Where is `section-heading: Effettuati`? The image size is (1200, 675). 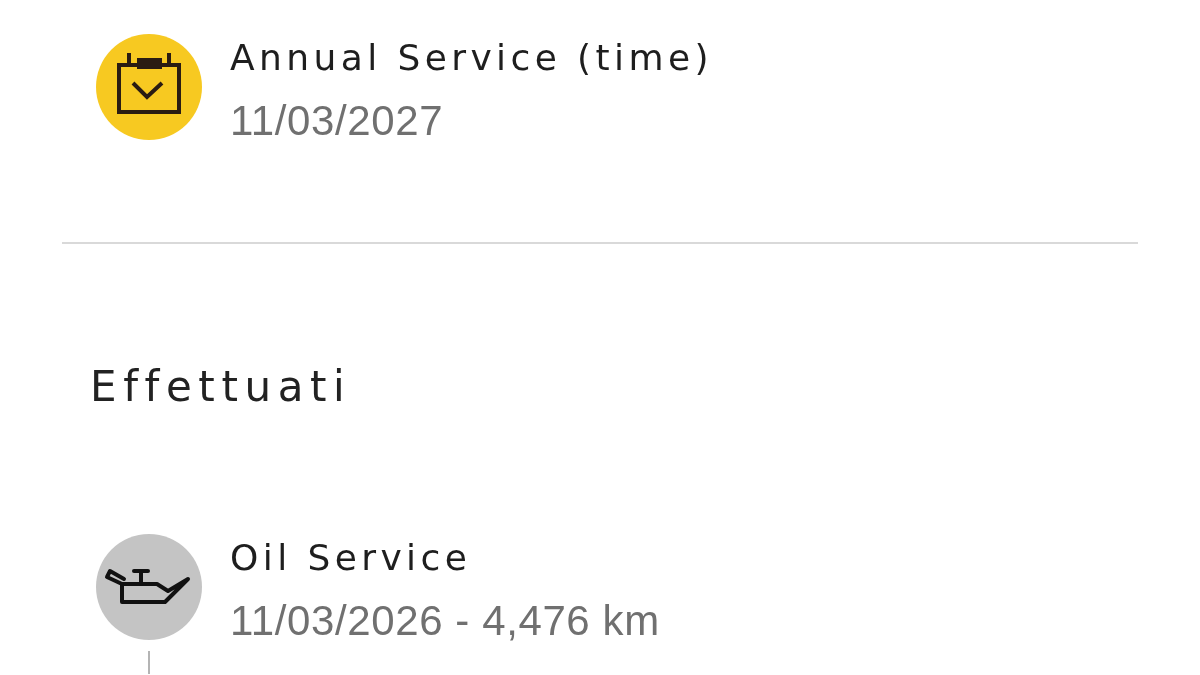 section-heading: Effettuati is located at coordinates (221, 386).